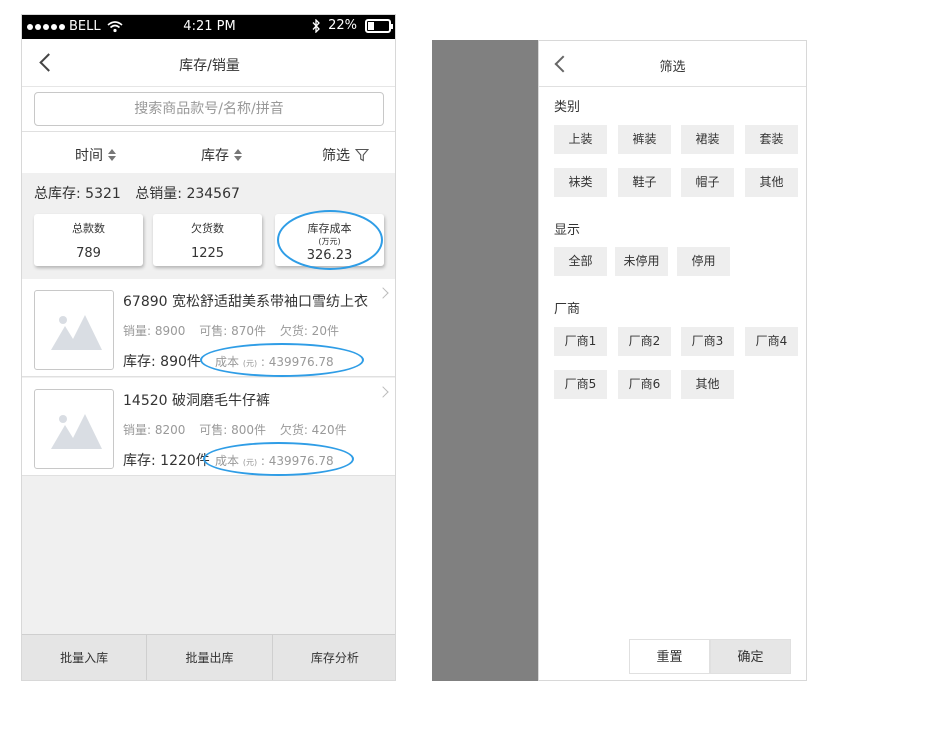  Describe the element at coordinates (567, 309) in the screenshot. I see `vendor-heading: 厂商` at that location.